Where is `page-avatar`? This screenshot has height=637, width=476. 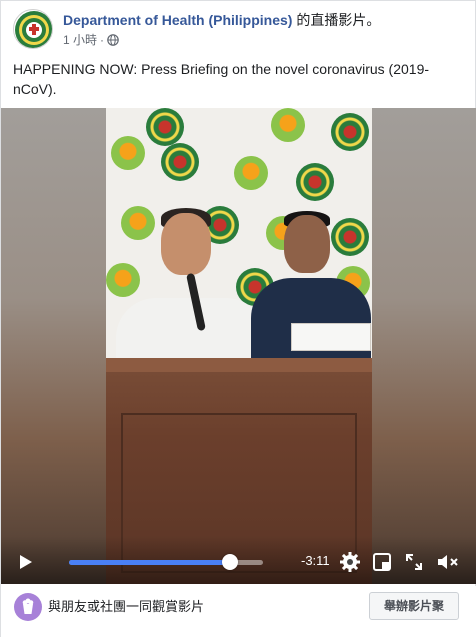
page-avatar is located at coordinates (33, 29).